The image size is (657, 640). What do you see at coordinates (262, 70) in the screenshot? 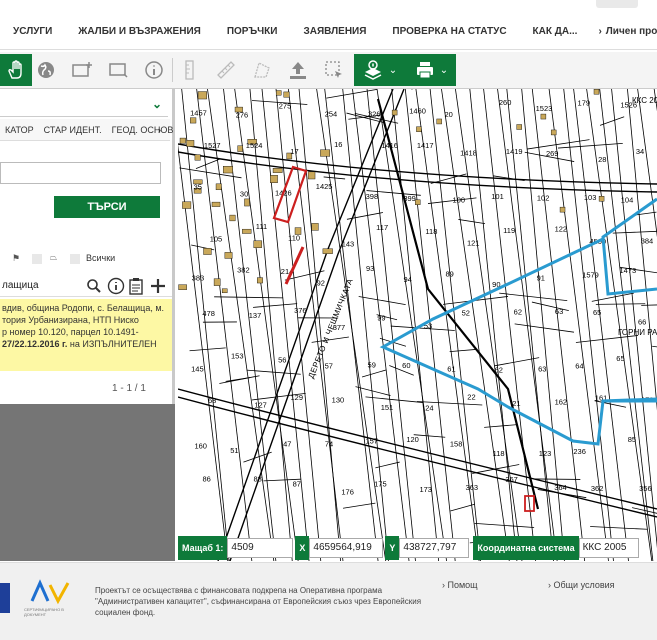
I see `area-measure-button` at bounding box center [262, 70].